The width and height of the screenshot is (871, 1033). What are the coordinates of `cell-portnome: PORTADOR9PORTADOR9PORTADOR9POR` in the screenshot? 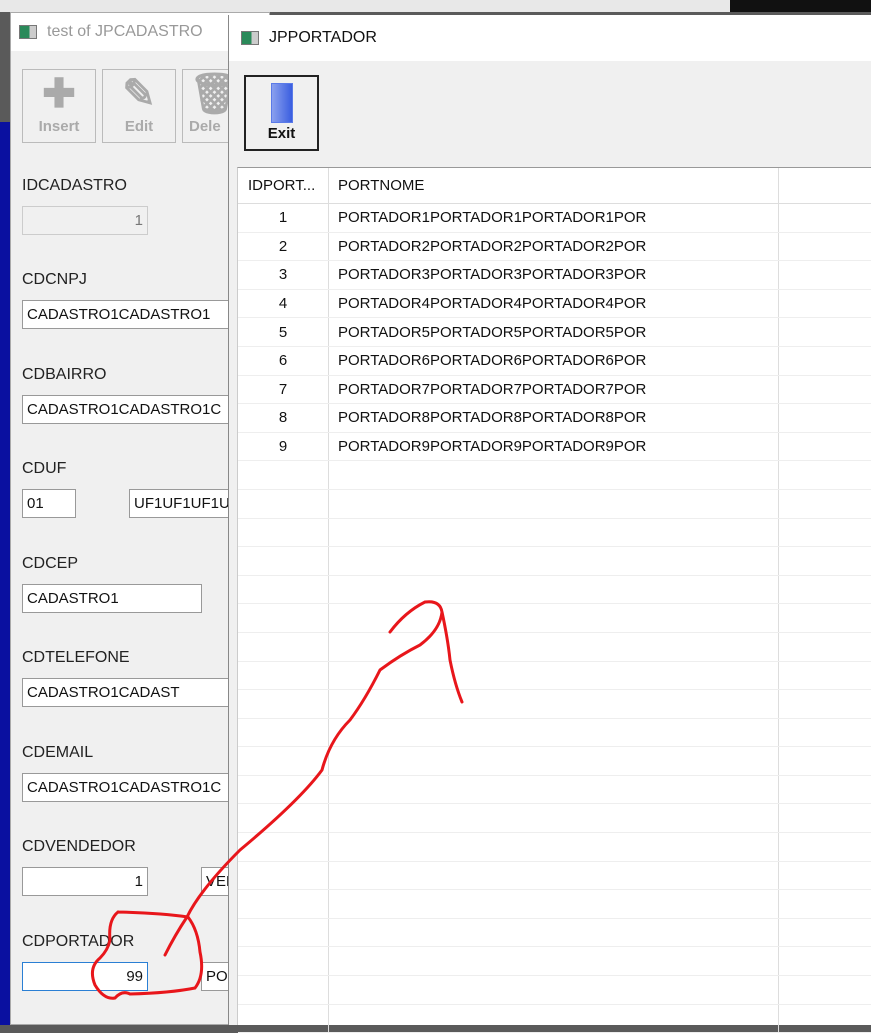 It's located at (554, 446).